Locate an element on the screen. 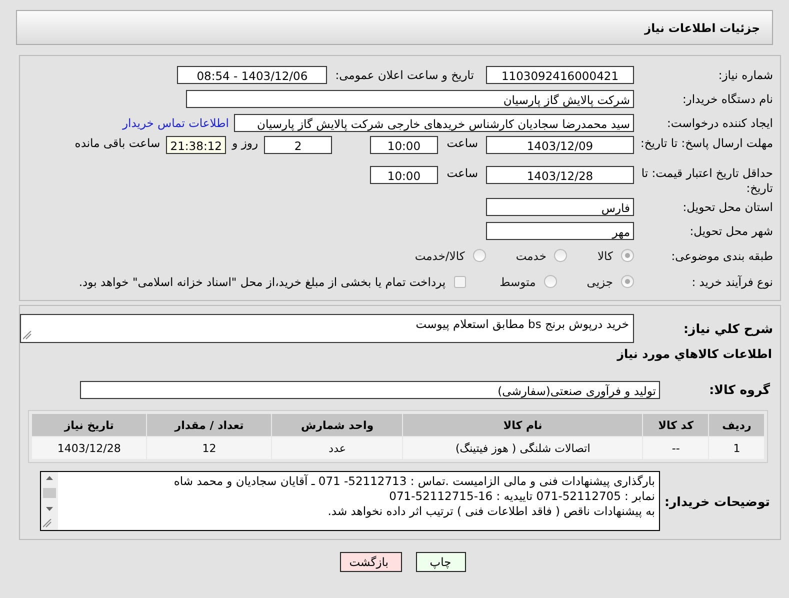  field-label: استان محل تحویل: is located at coordinates (728, 207).